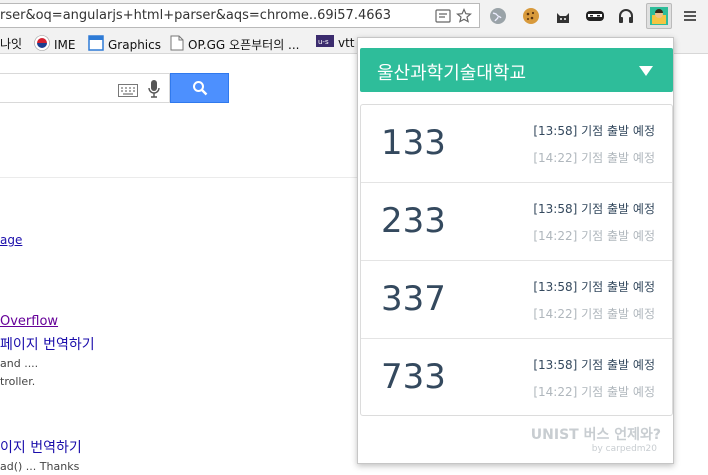 This screenshot has height=475, width=708. I want to click on microphone-icon, so click(154, 91).